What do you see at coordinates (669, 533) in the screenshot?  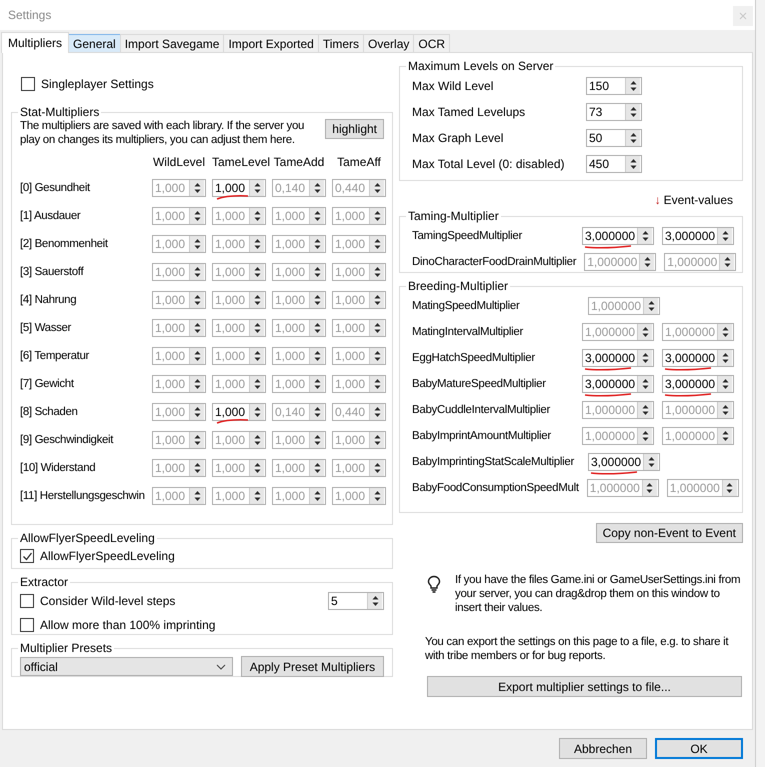 I see `copy-button: Copy non-Event to Event` at bounding box center [669, 533].